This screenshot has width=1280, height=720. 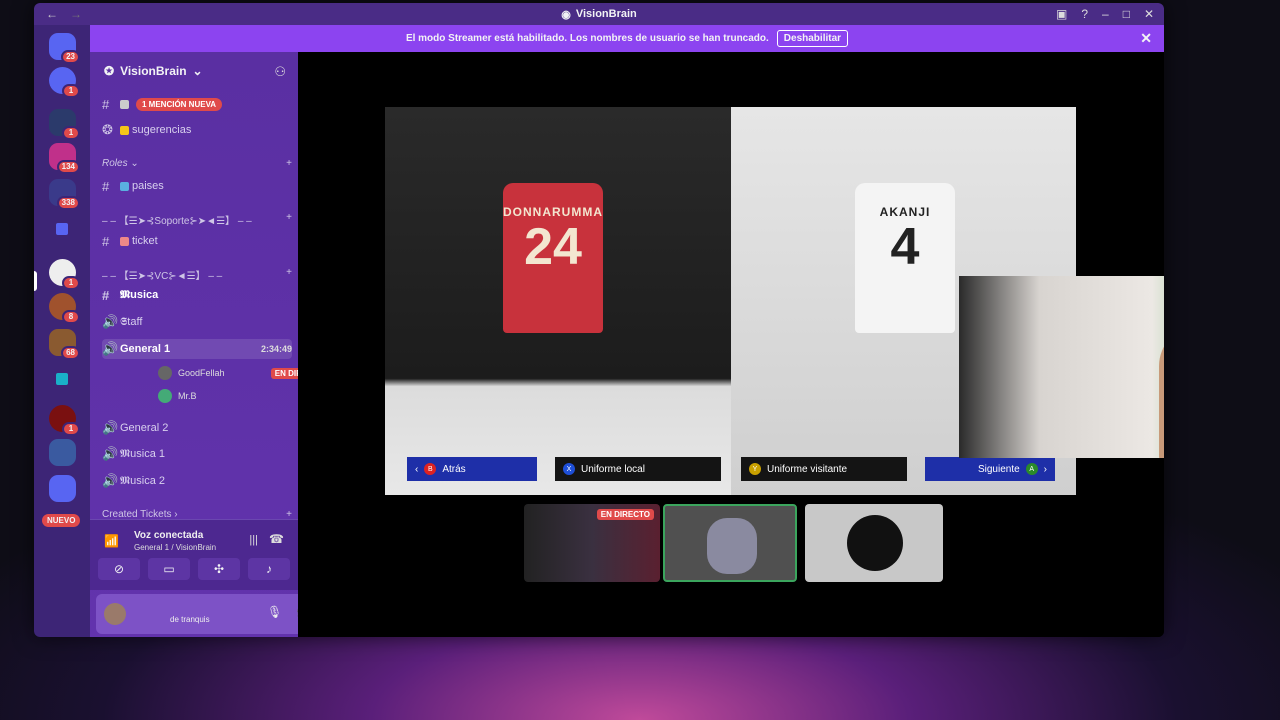 I want to click on disable-streamer-button: Deshabilitar, so click(x=812, y=38).